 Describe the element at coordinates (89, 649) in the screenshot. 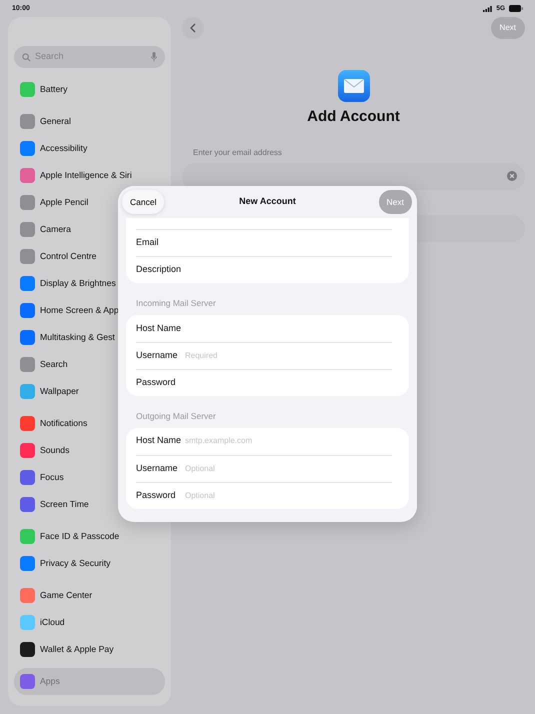

I see `sidebar-item: Wallet & Apple Pay` at that location.